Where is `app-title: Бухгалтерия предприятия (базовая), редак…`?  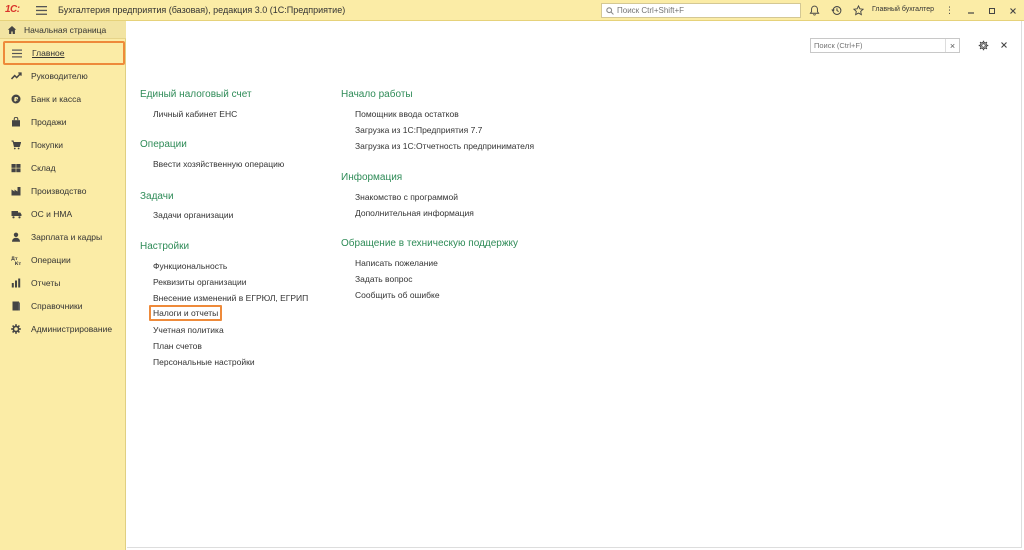 app-title: Бухгалтерия предприятия (базовая), редак… is located at coordinates (202, 10).